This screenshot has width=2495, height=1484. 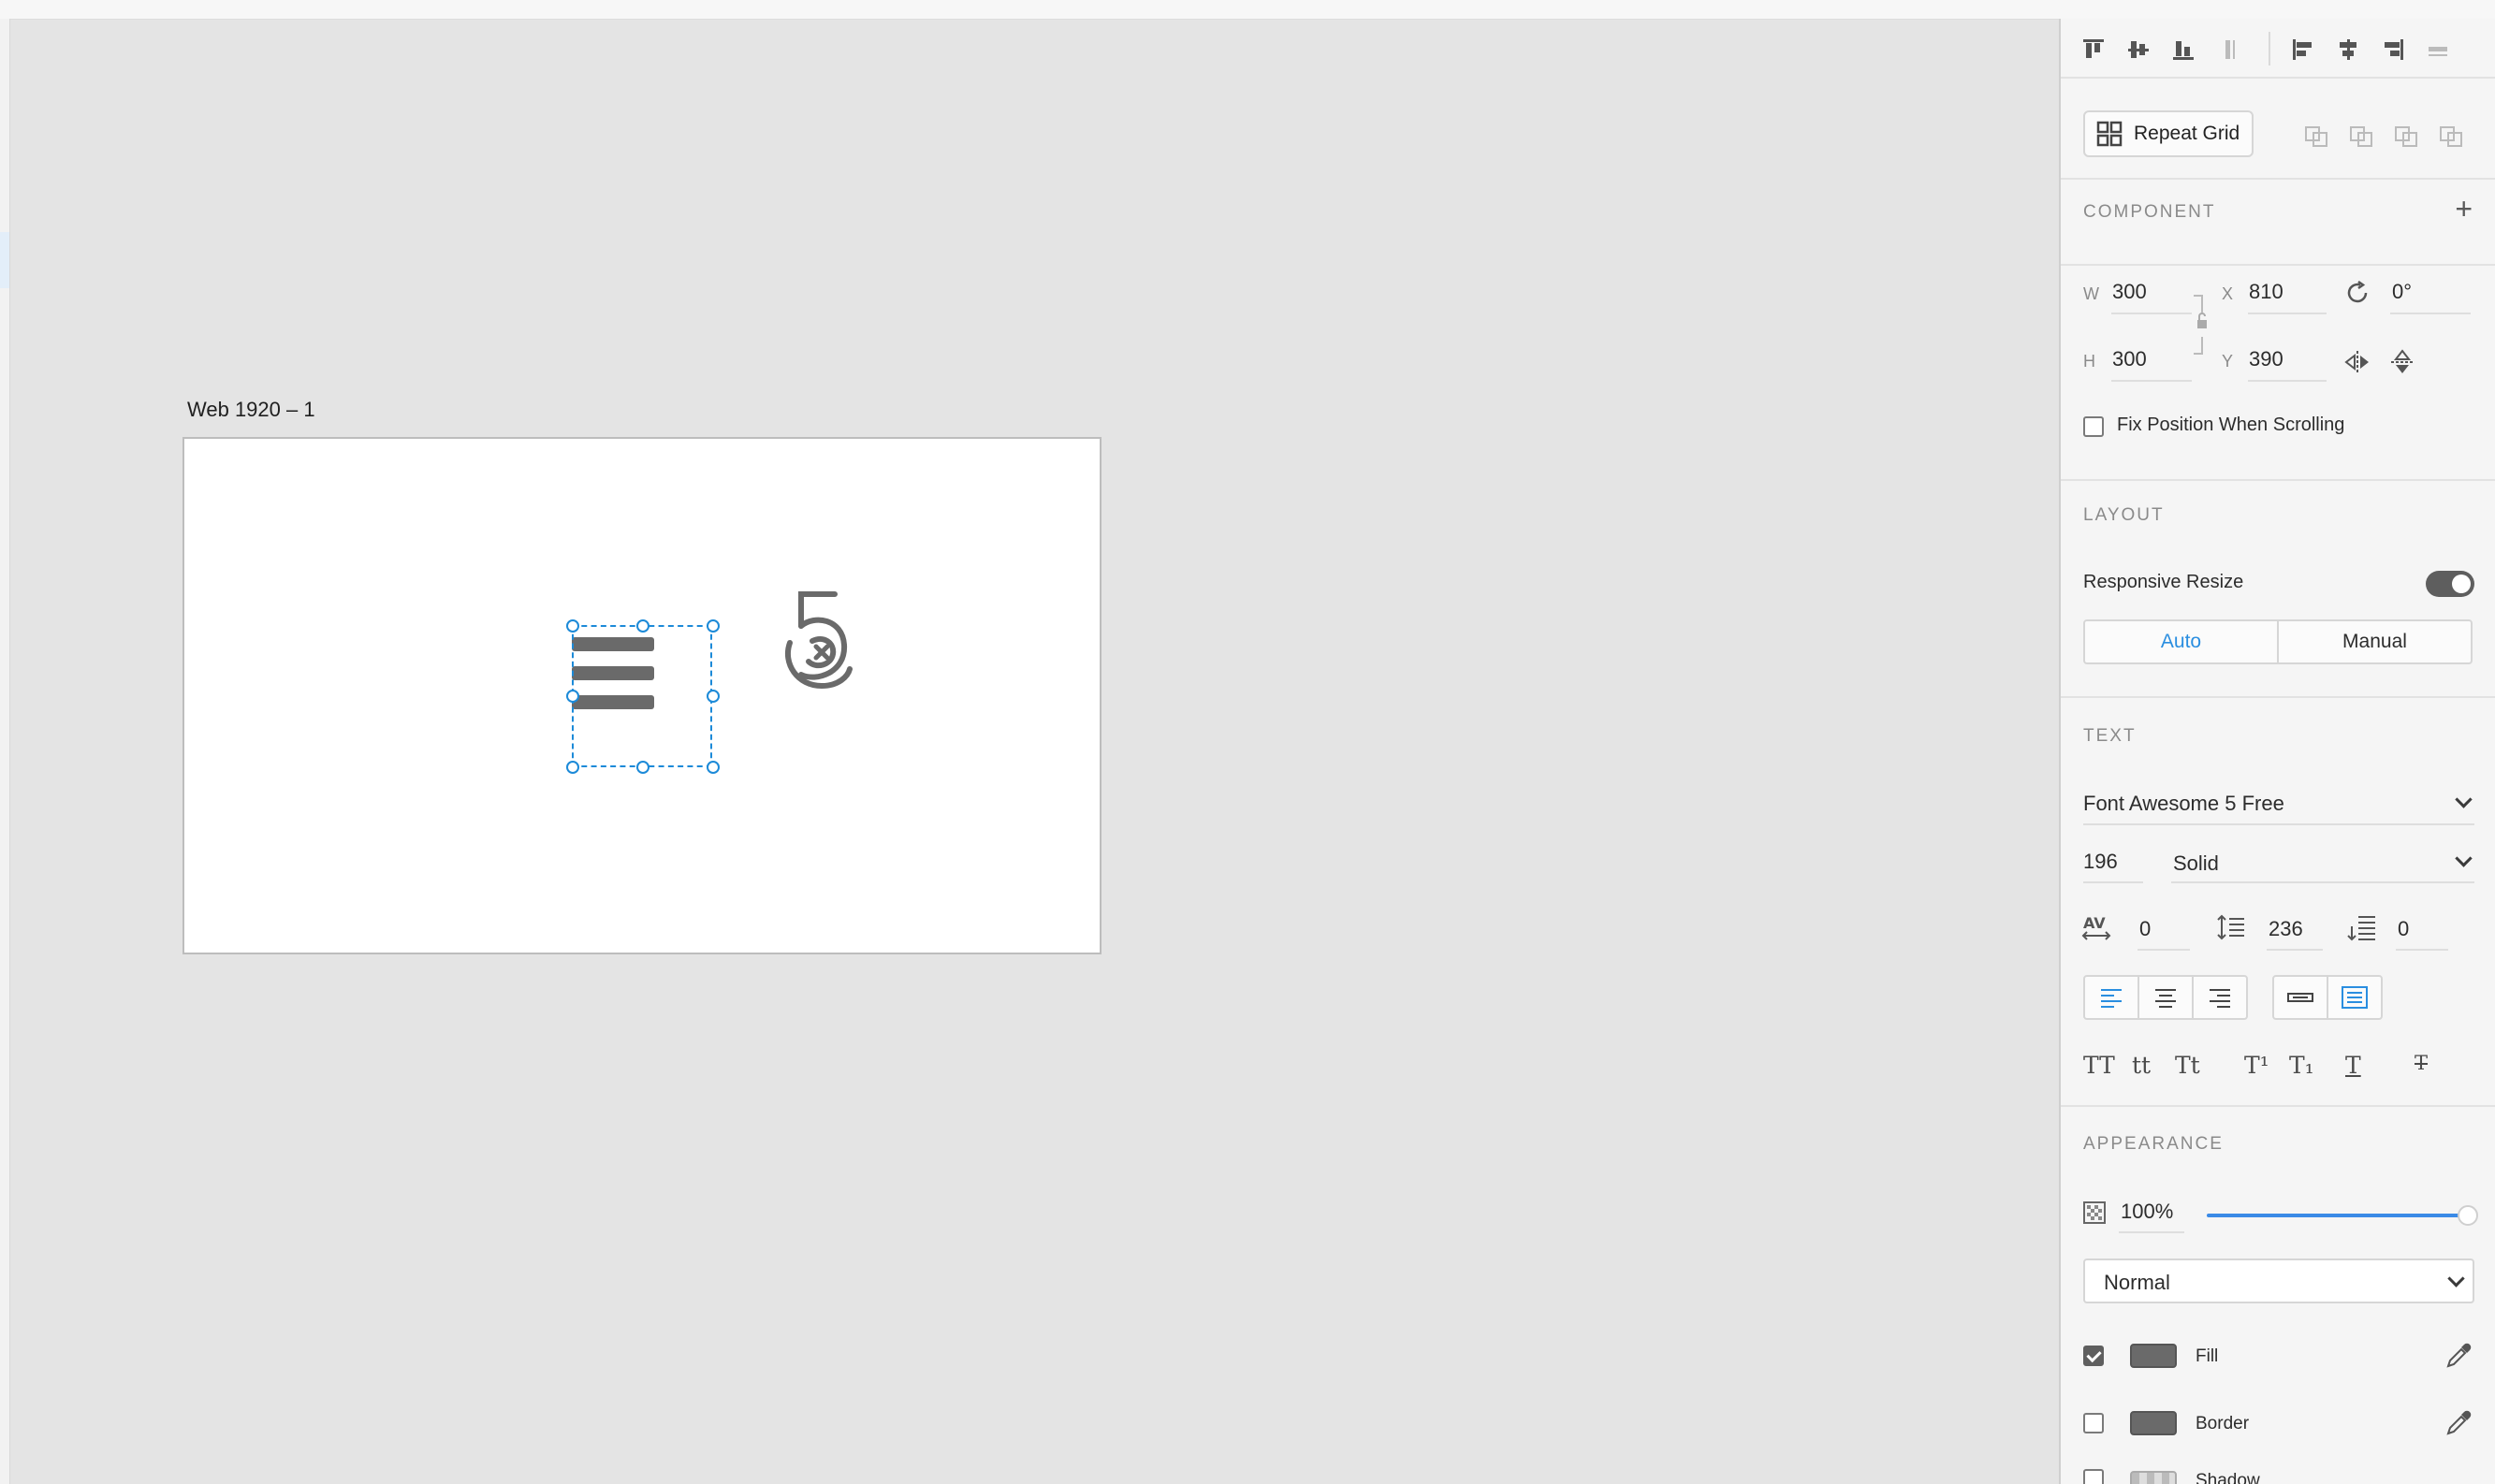 I want to click on align-toolbar, so click(x=2278, y=49).